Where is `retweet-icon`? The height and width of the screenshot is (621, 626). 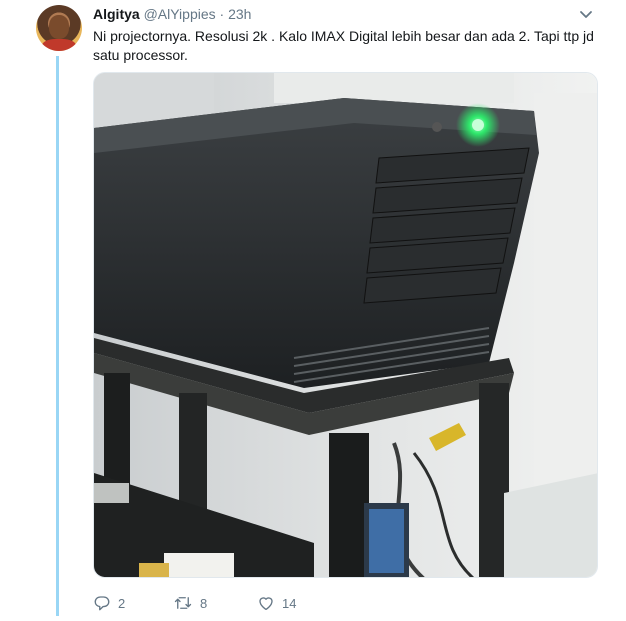 retweet-icon is located at coordinates (183, 603).